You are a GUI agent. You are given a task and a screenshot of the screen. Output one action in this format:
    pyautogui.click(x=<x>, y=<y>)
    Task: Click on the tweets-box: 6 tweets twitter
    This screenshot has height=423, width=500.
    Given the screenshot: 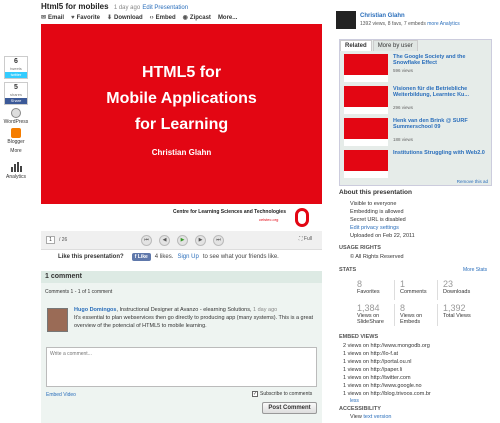 What is the action you would take?
    pyautogui.click(x=16, y=67)
    